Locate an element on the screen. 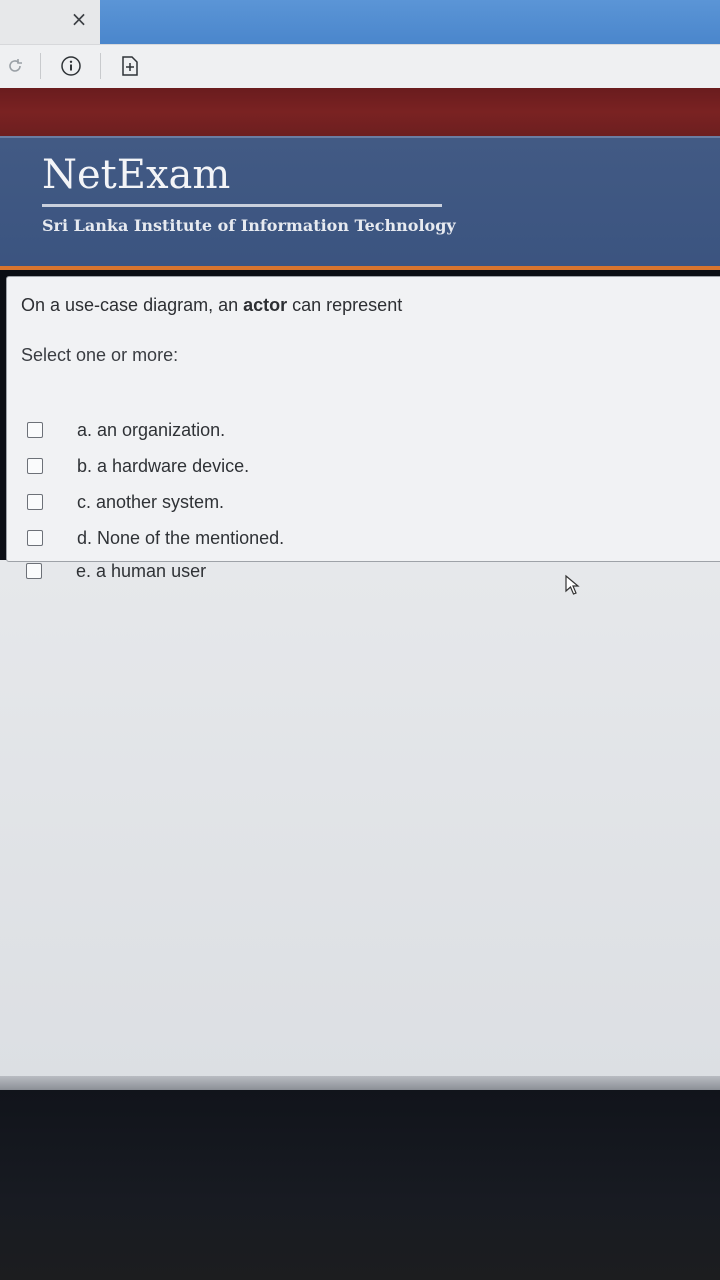 Image resolution: width=720 pixels, height=1280 pixels. mouse-pointer-icon is located at coordinates (573, 585).